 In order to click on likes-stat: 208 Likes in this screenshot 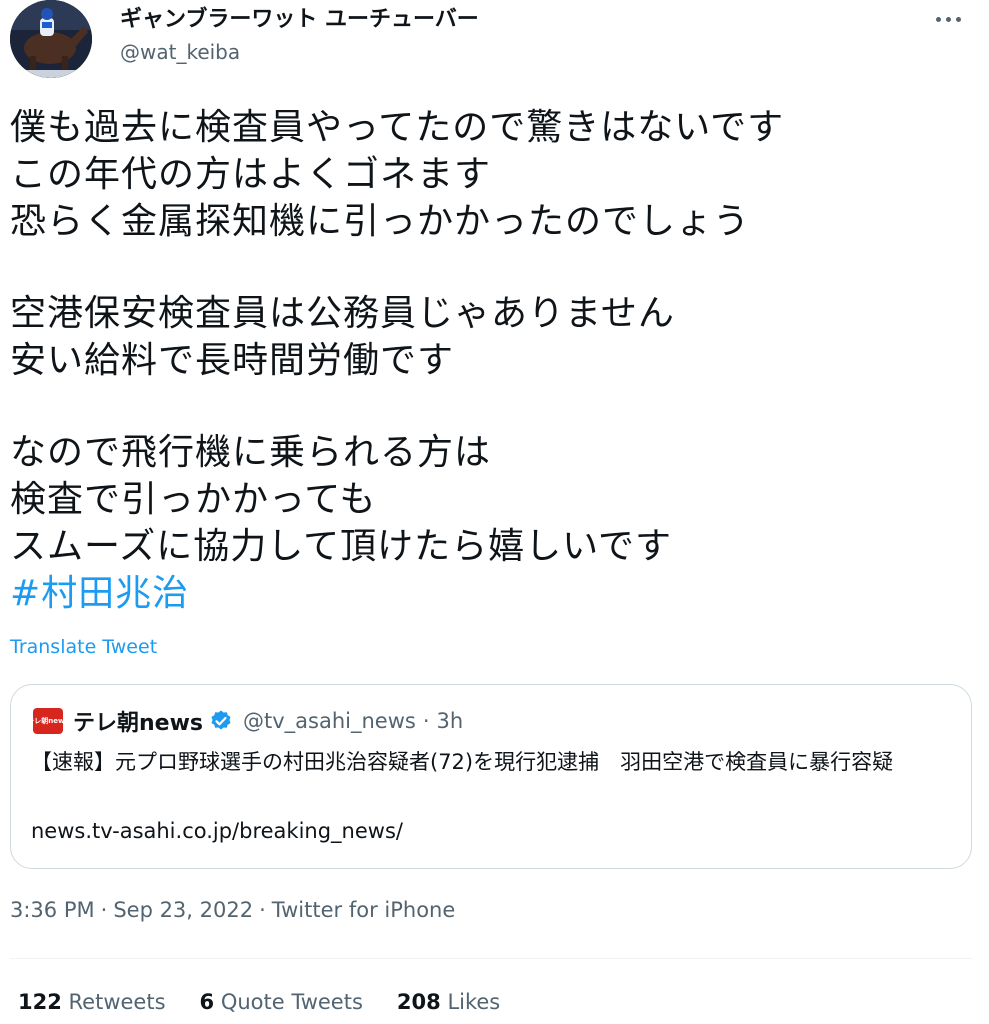, I will do `click(448, 1002)`.